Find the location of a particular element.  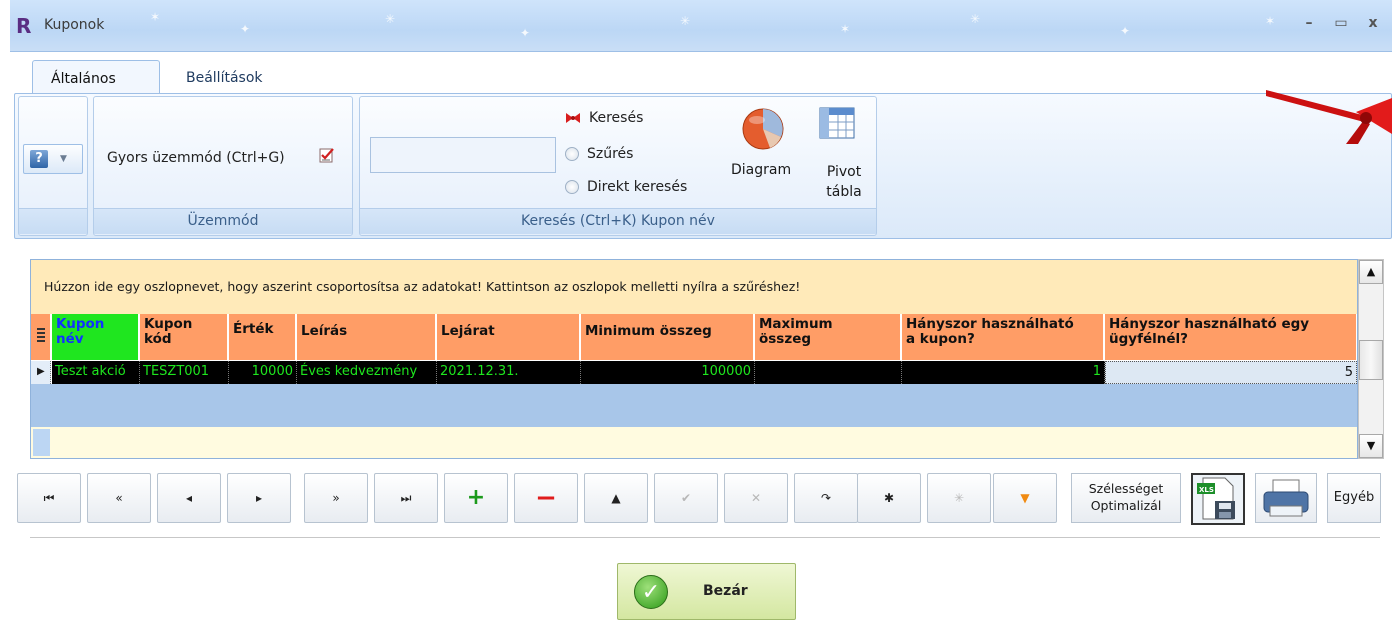

nav-add-button: + is located at coordinates (476, 498).